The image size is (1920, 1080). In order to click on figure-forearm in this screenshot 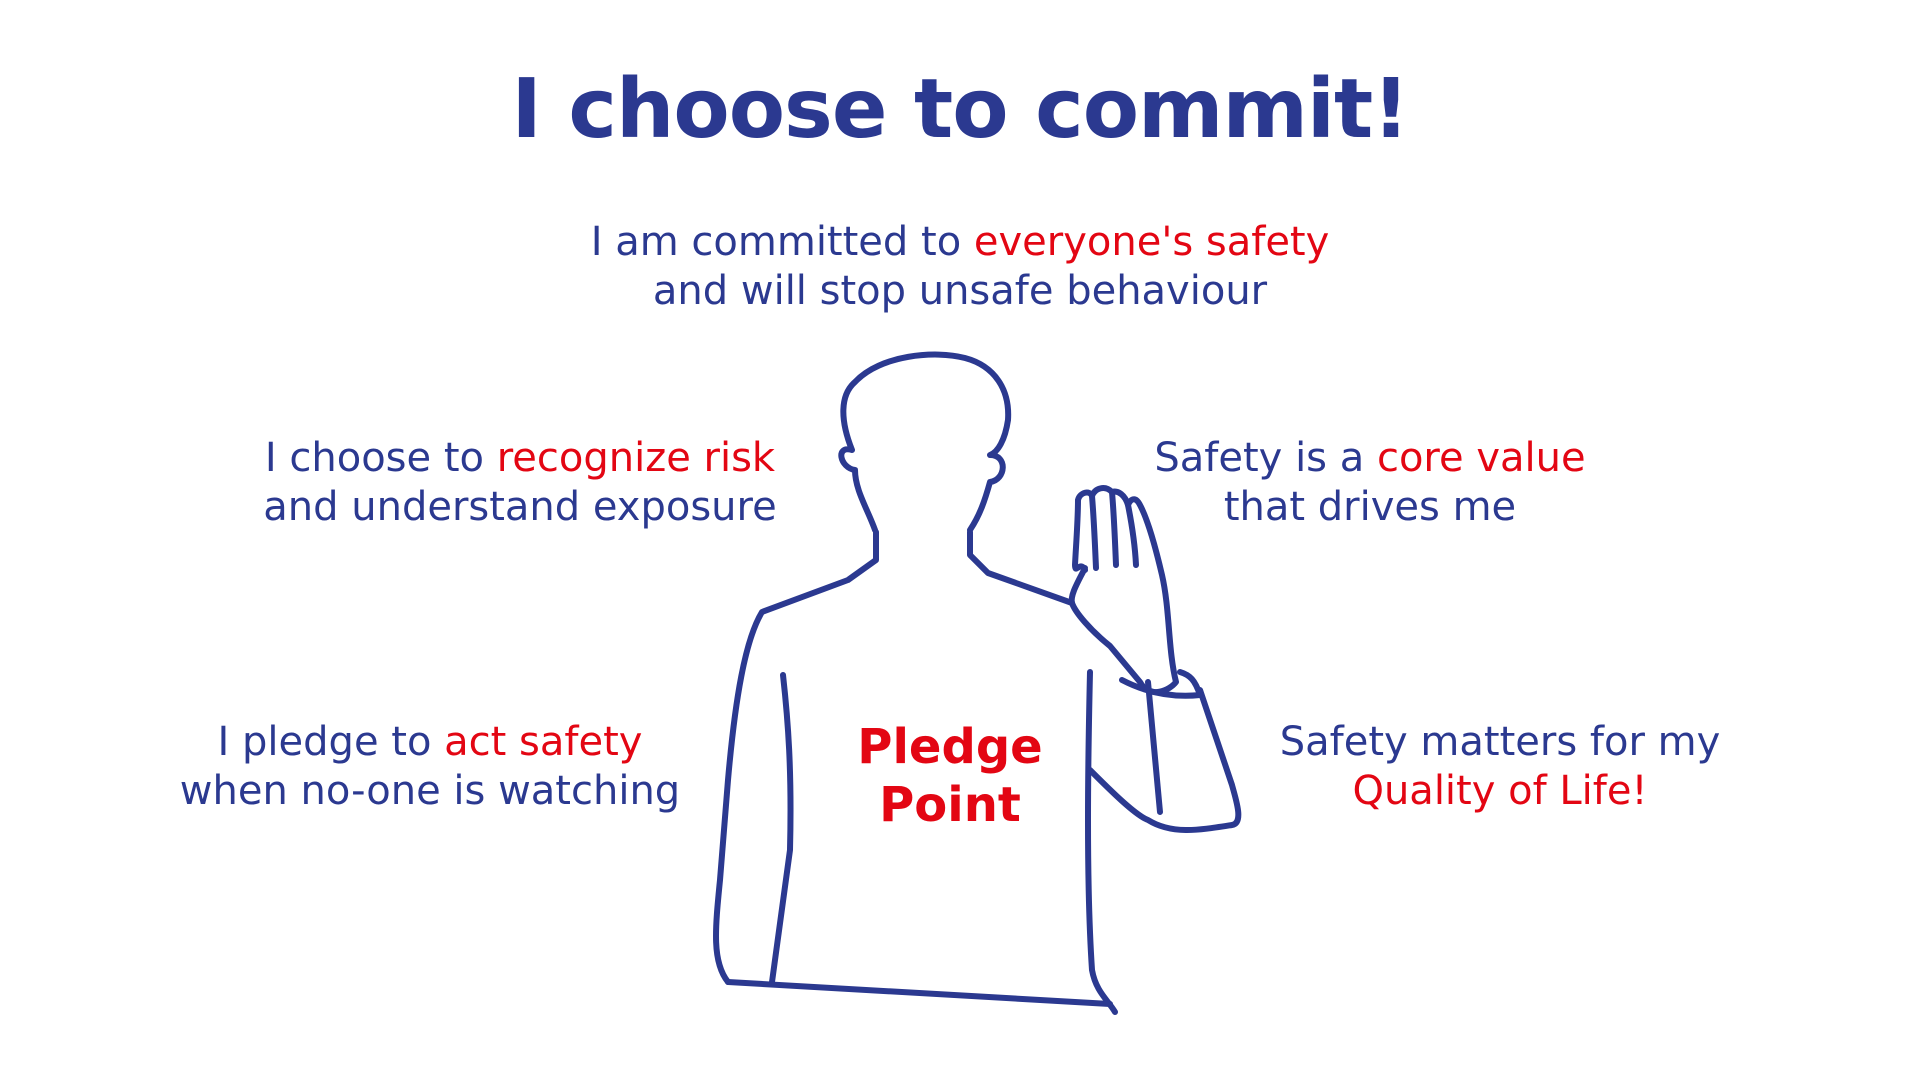, I will do `click(1164, 760)`.